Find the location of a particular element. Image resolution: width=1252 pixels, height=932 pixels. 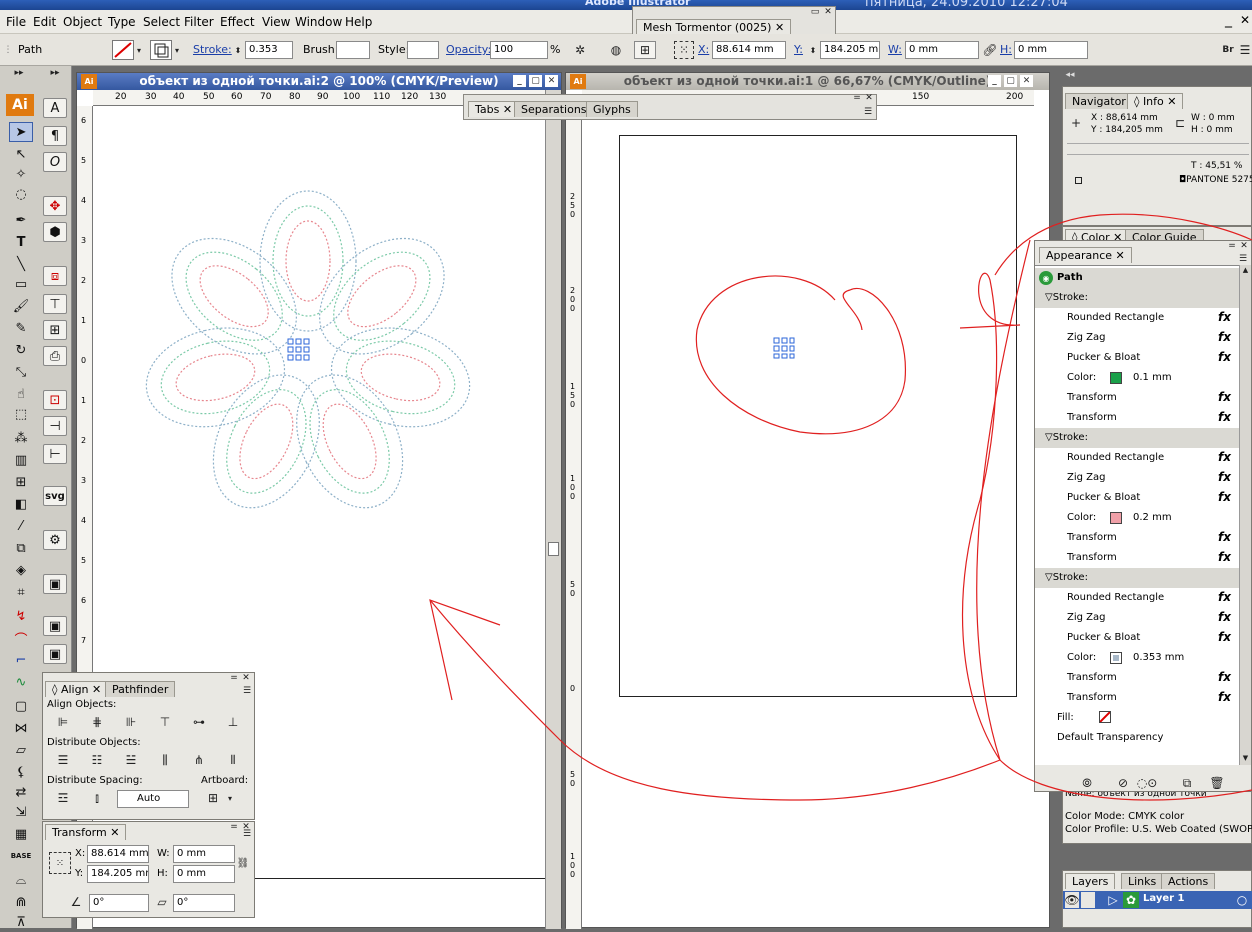

guide-tool-icon: ⊤ is located at coordinates (55, 304).